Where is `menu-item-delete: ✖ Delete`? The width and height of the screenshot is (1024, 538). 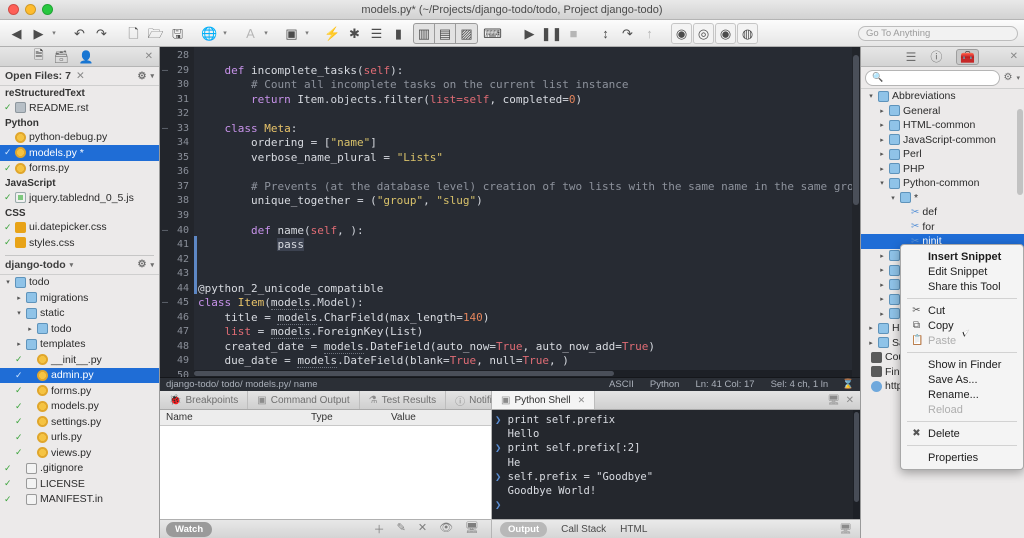
menu-item-delete: ✖ Delete is located at coordinates (962, 433).